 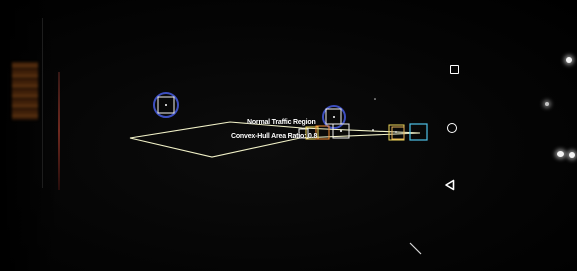 I want to click on triangle-back-icon, so click(x=450, y=185).